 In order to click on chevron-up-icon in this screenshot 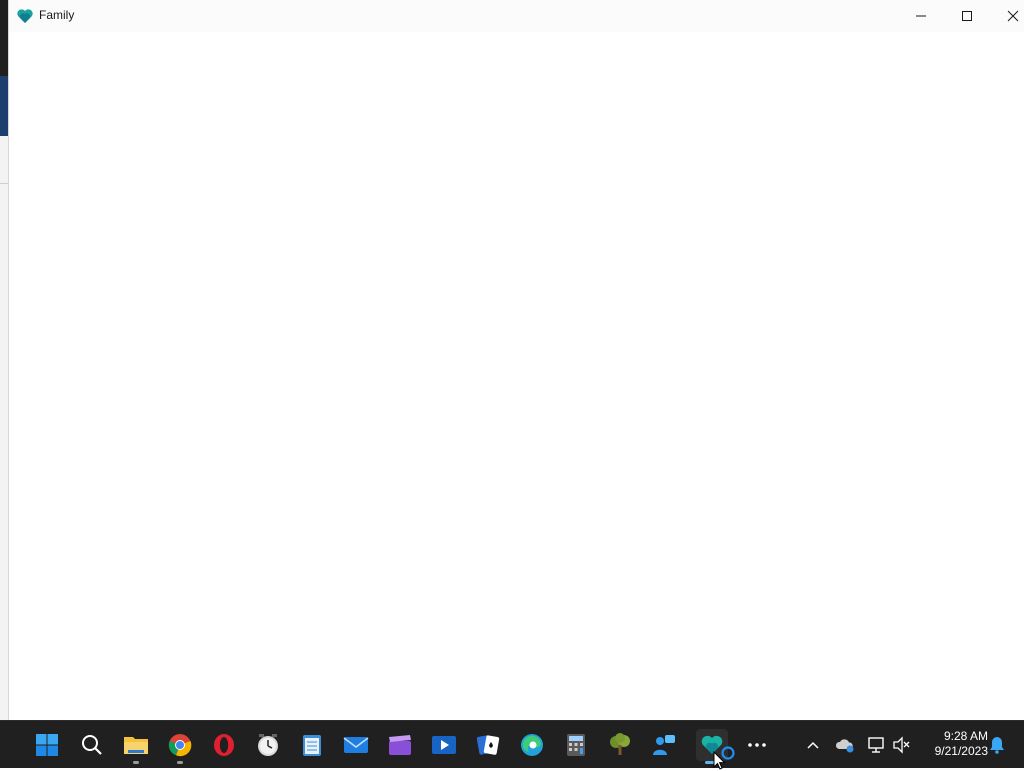, I will do `click(813, 745)`.